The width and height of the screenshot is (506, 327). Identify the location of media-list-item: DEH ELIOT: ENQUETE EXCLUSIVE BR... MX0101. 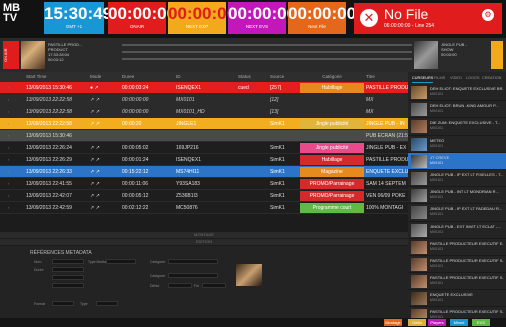
(457, 93).